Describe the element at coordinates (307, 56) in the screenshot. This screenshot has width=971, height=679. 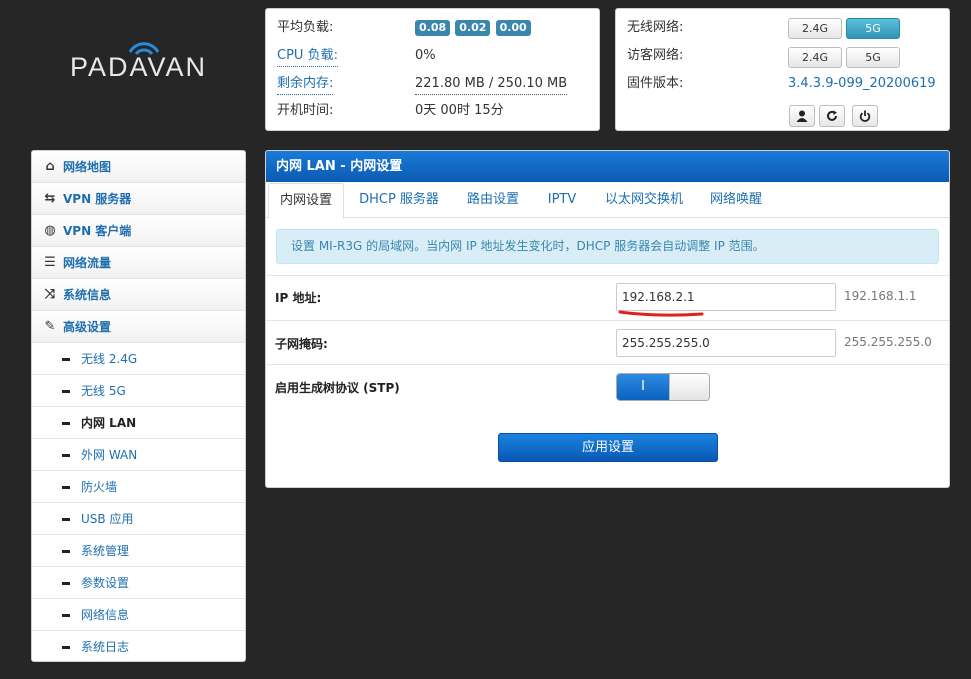
I see `cpu-load-link: CPU 负载:` at that location.